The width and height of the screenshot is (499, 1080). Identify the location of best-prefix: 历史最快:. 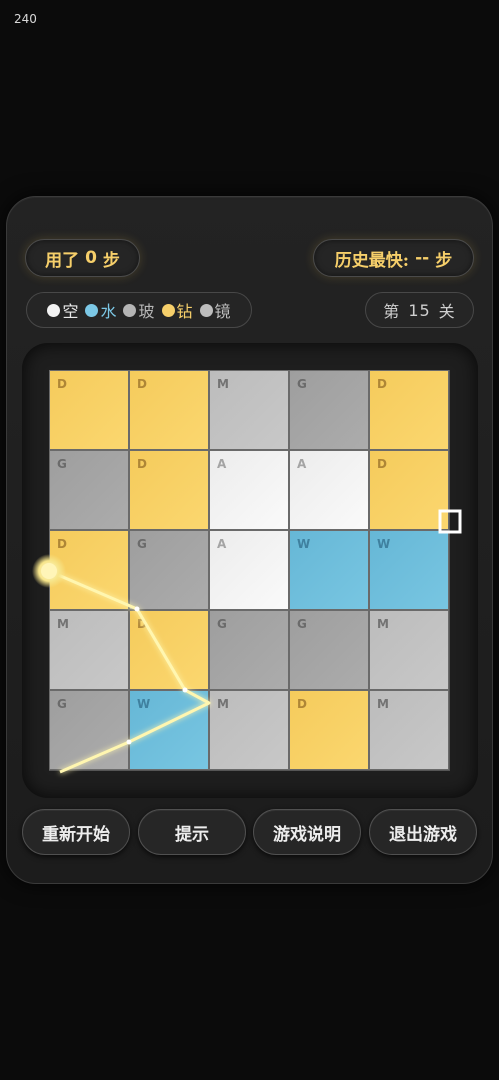
(372, 260).